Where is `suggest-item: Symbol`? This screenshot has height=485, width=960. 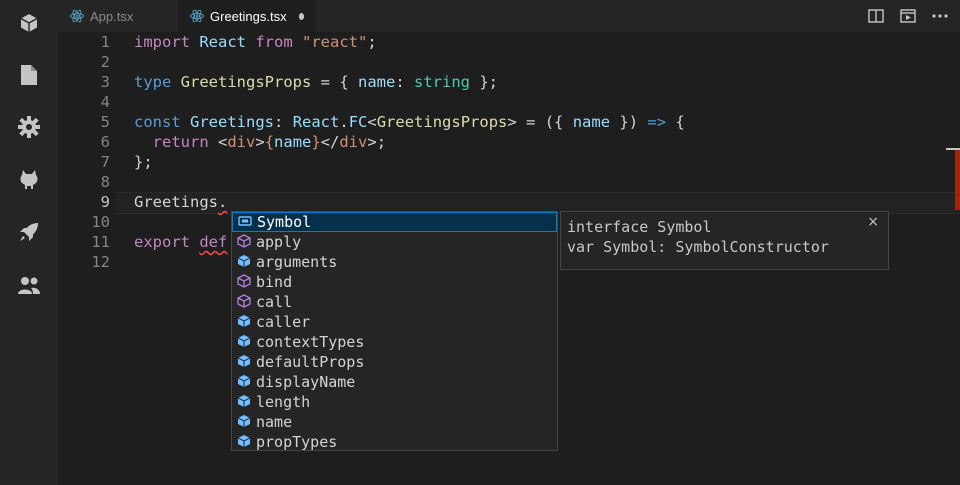 suggest-item: Symbol is located at coordinates (394, 222).